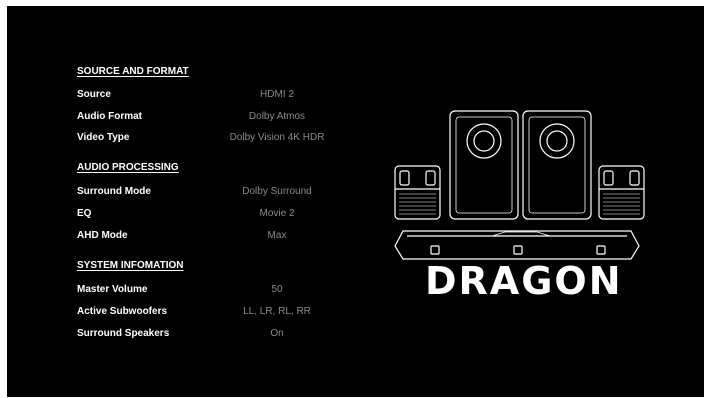 The image size is (704, 398). I want to click on info-label: Video Type, so click(103, 137).